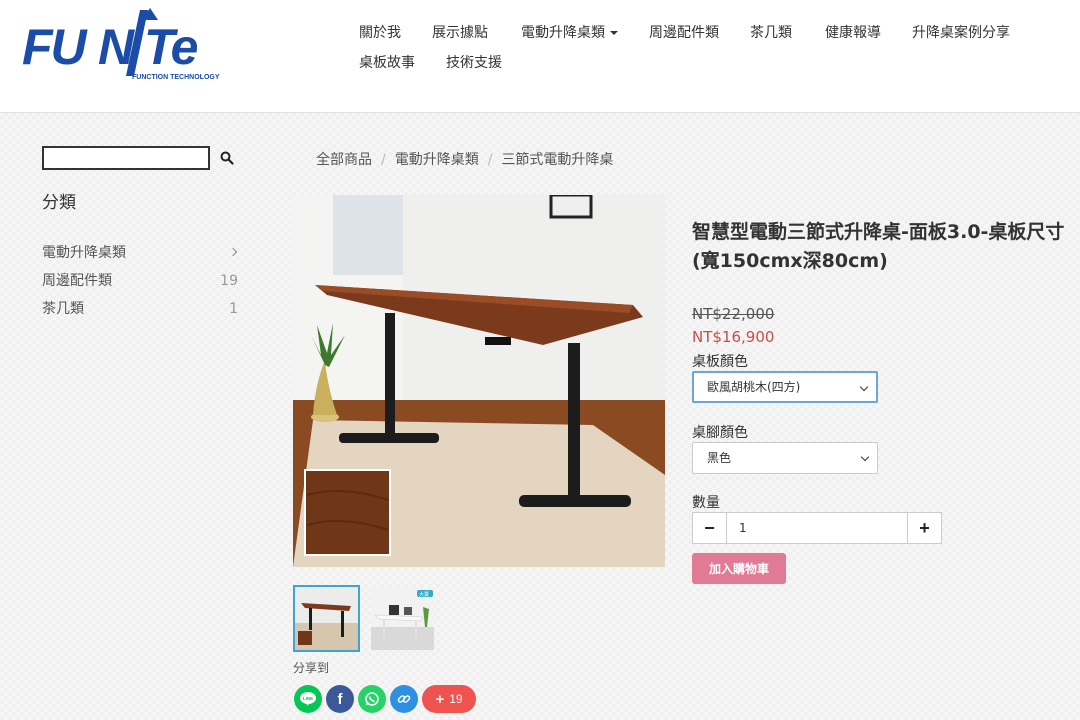 The image size is (1080, 720). I want to click on breadcrumb-standing-desks: 電動升降桌類, so click(437, 160).